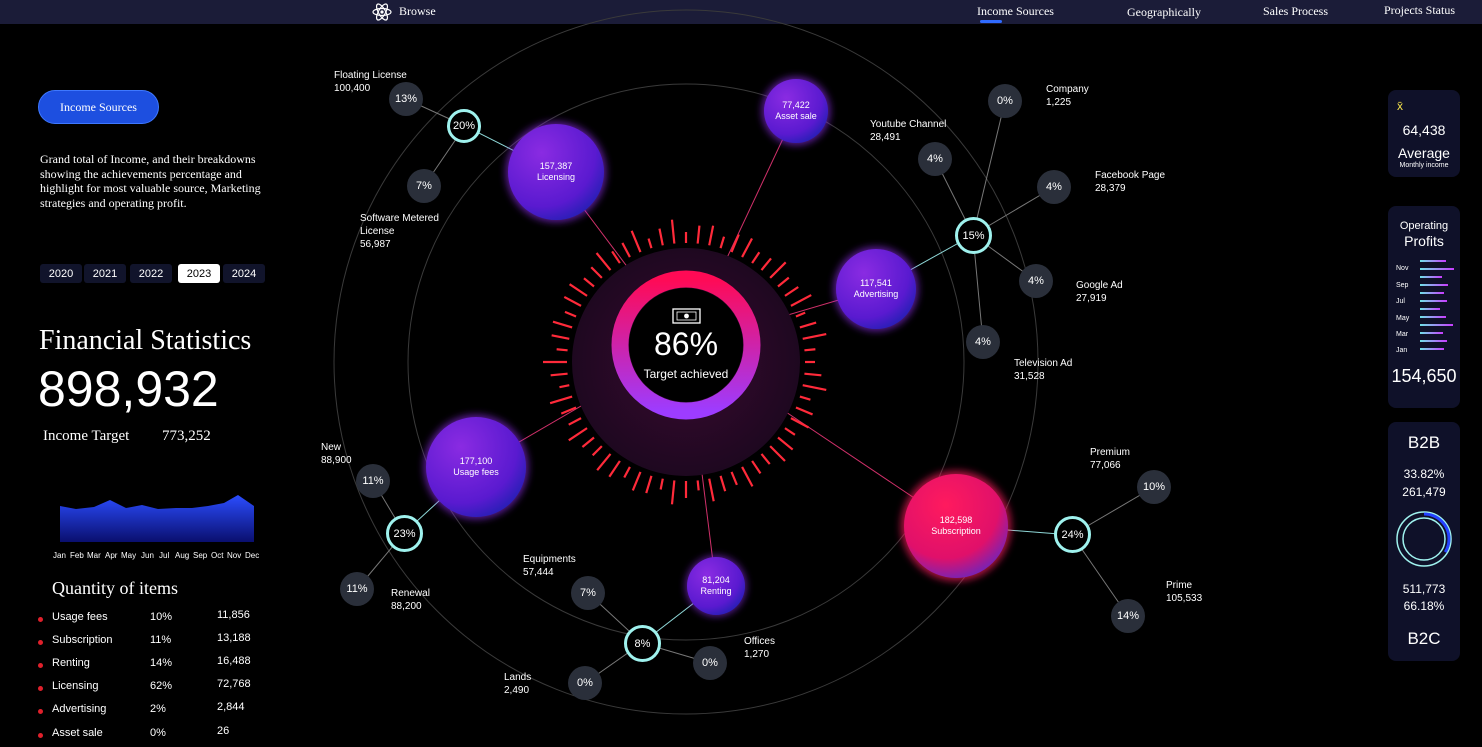 The width and height of the screenshot is (1482, 747). Describe the element at coordinates (1424, 165) in the screenshot. I see `average-sub: Monthly income` at that location.